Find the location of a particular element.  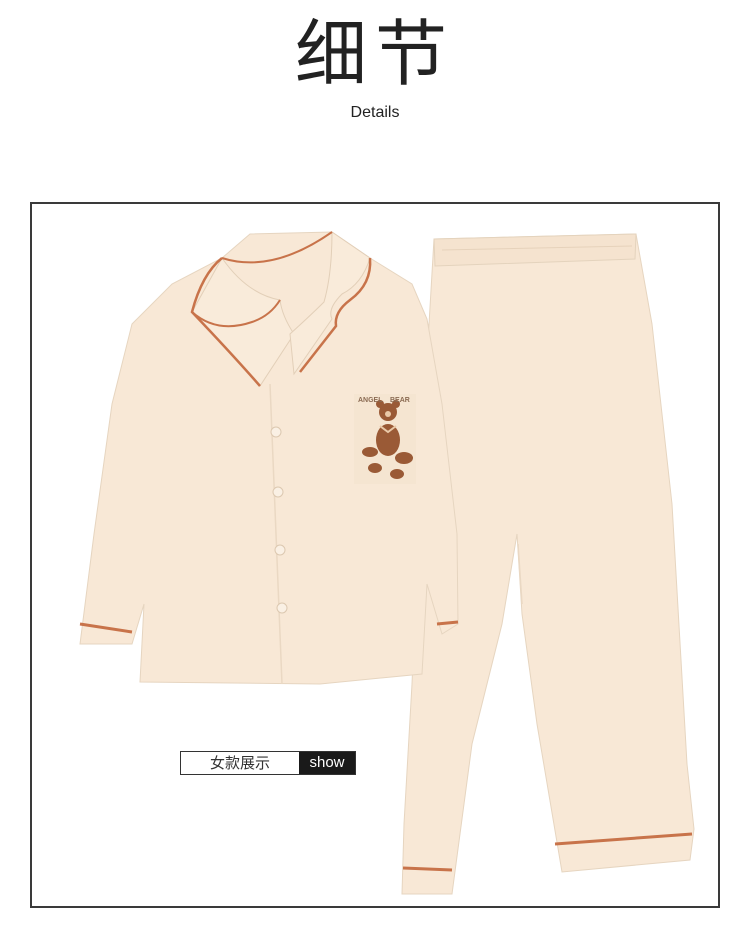

page-subtitle: Details is located at coordinates (375, 112).